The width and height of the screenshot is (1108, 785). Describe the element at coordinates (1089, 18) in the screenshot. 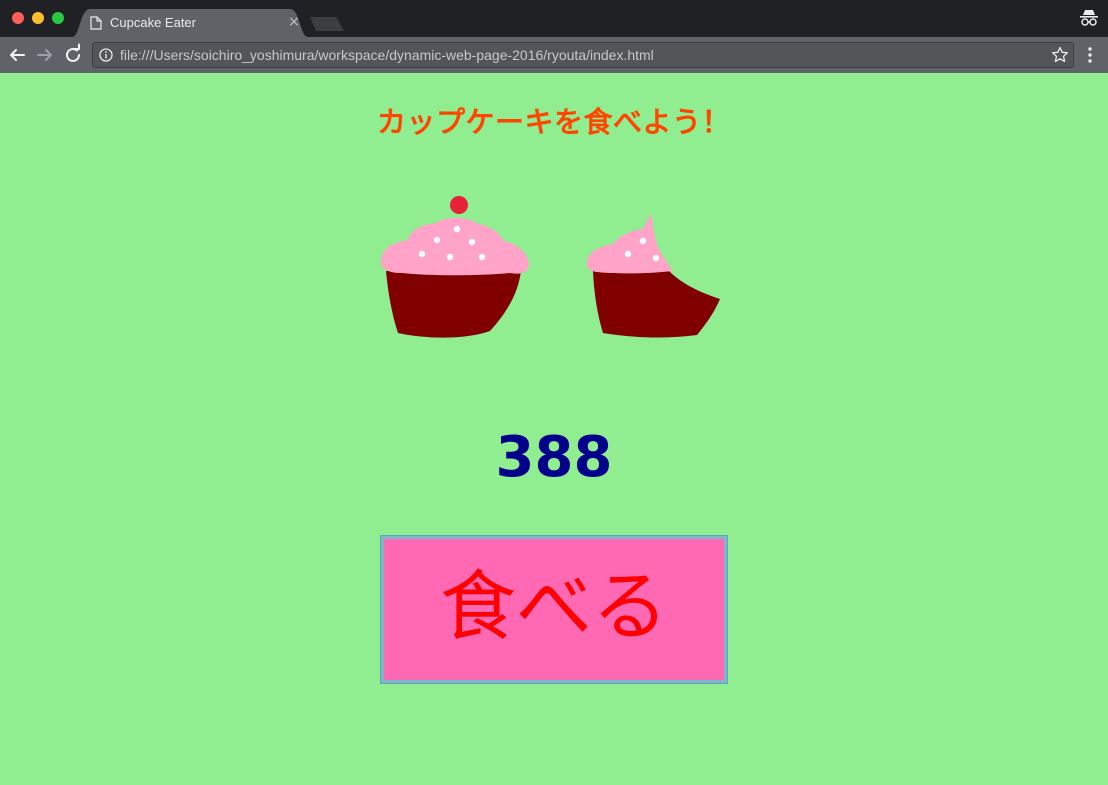

I see `incognito-icon` at that location.